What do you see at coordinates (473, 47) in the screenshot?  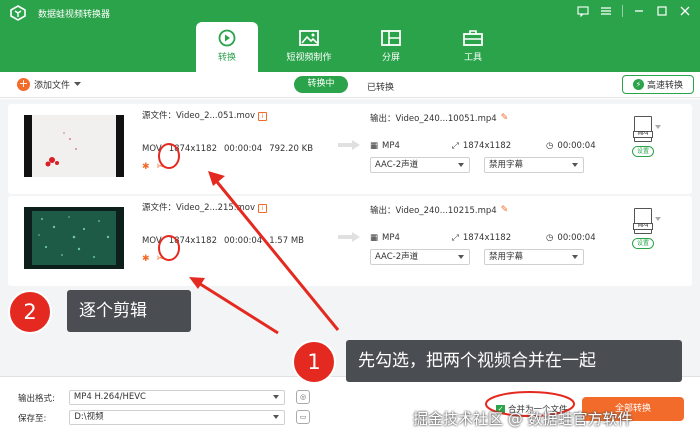 I see `tab-tools: 工具` at bounding box center [473, 47].